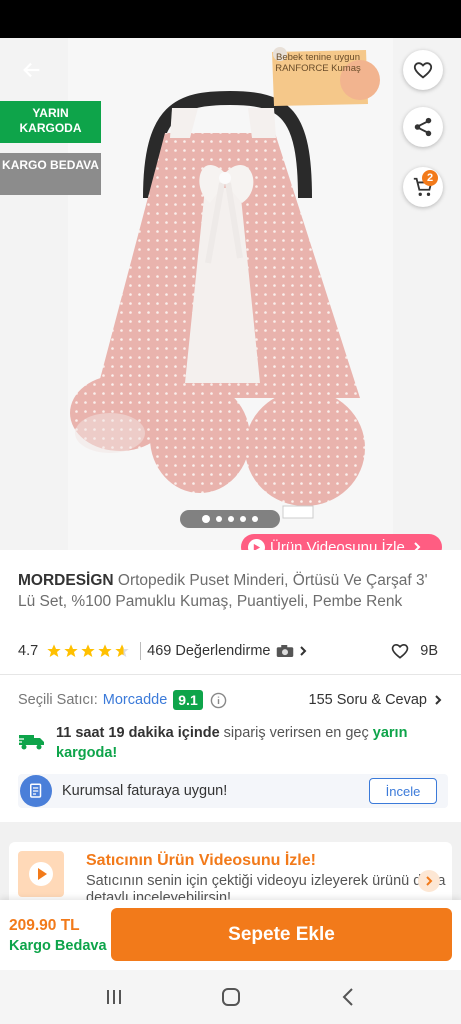 This screenshot has width=461, height=1024. Describe the element at coordinates (368, 700) in the screenshot. I see `qa-label: 155 Soru & Cevap` at that location.